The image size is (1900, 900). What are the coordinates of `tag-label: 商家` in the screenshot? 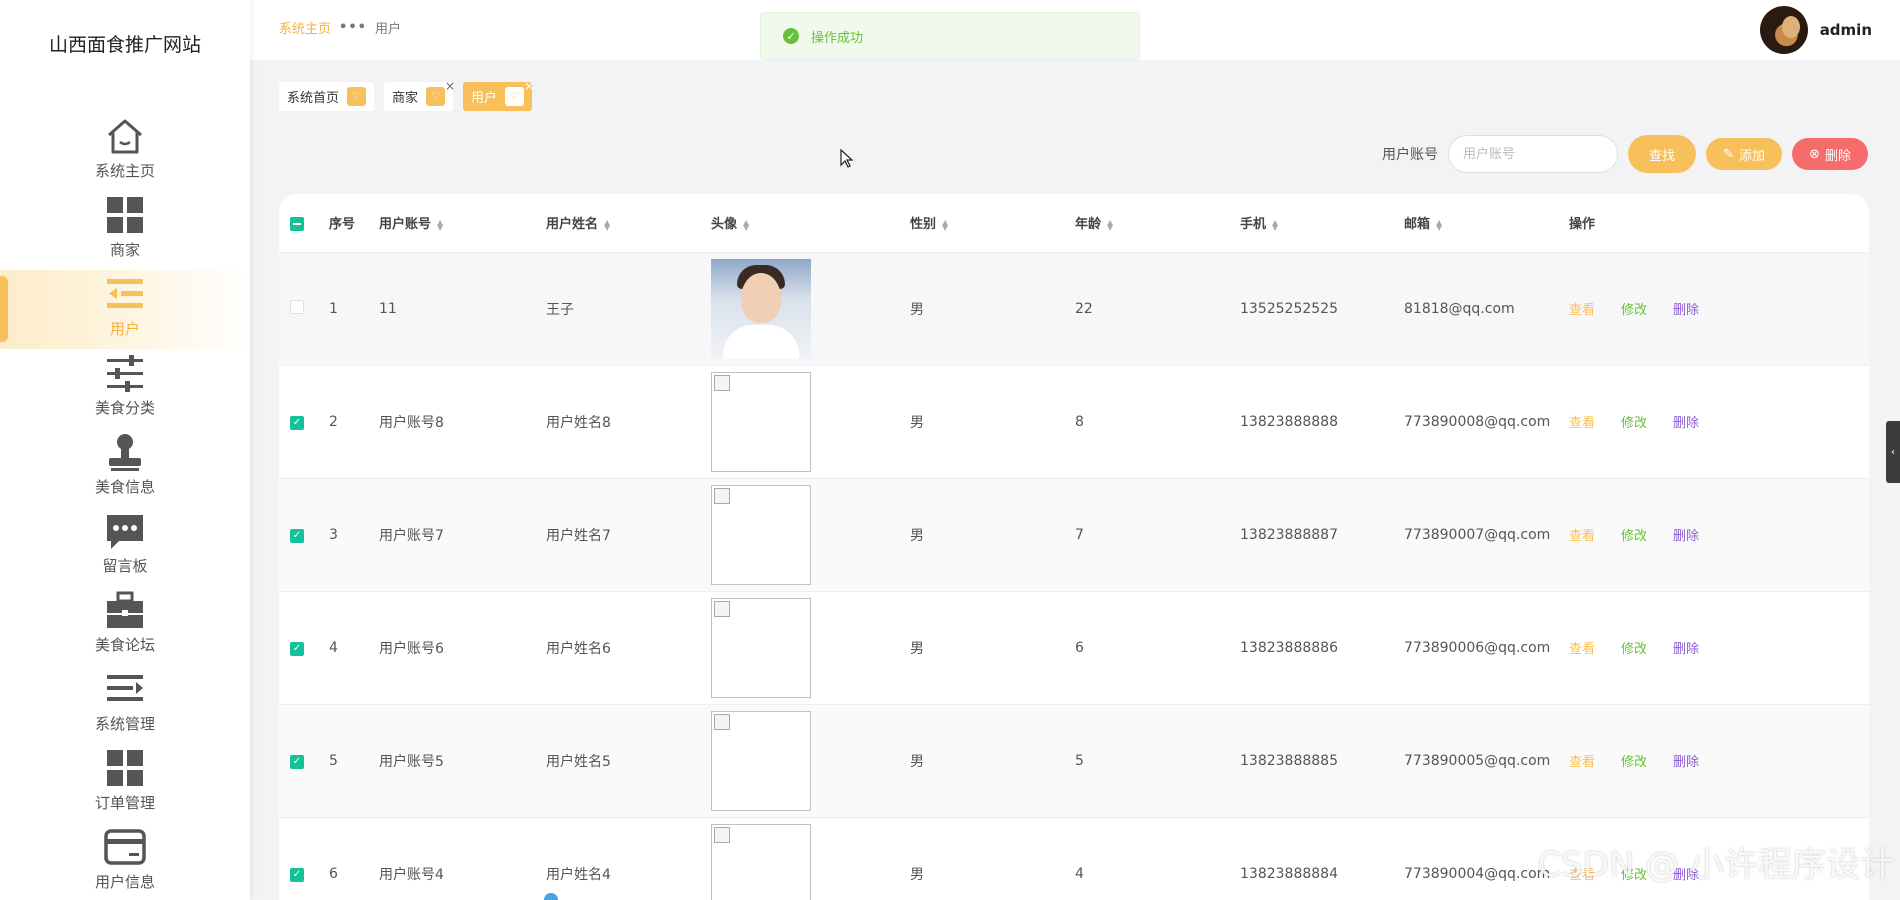 It's located at (405, 98).